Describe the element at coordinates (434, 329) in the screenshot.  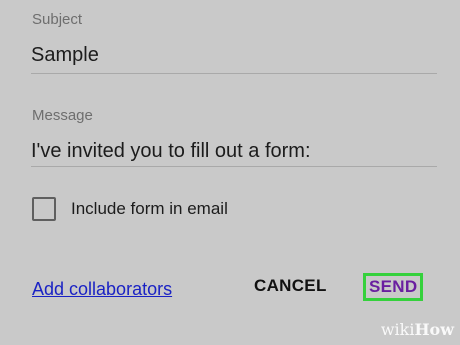
I see `watermark-how: How` at that location.